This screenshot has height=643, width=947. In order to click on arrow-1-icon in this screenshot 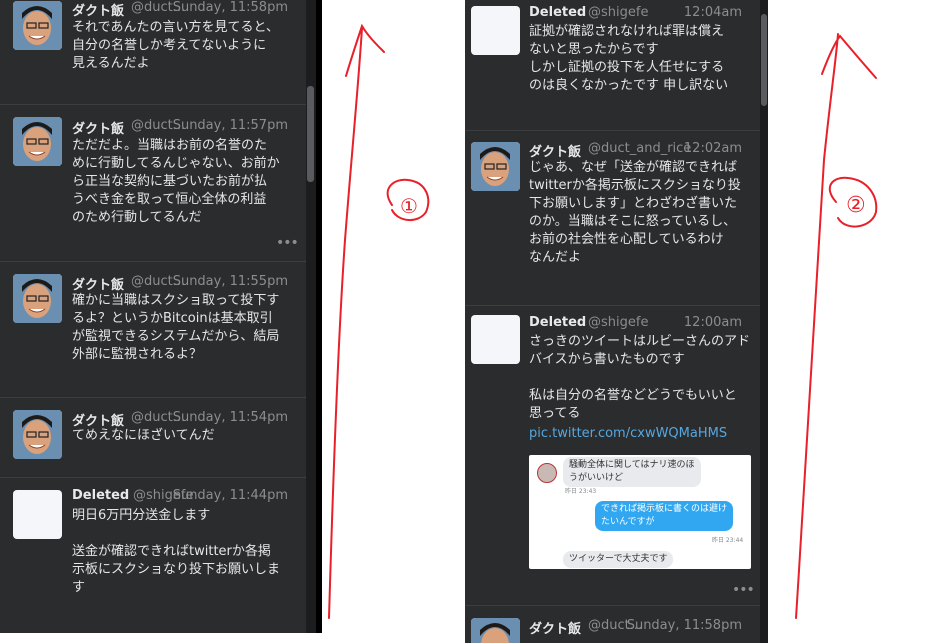, I will do `click(356, 321)`.